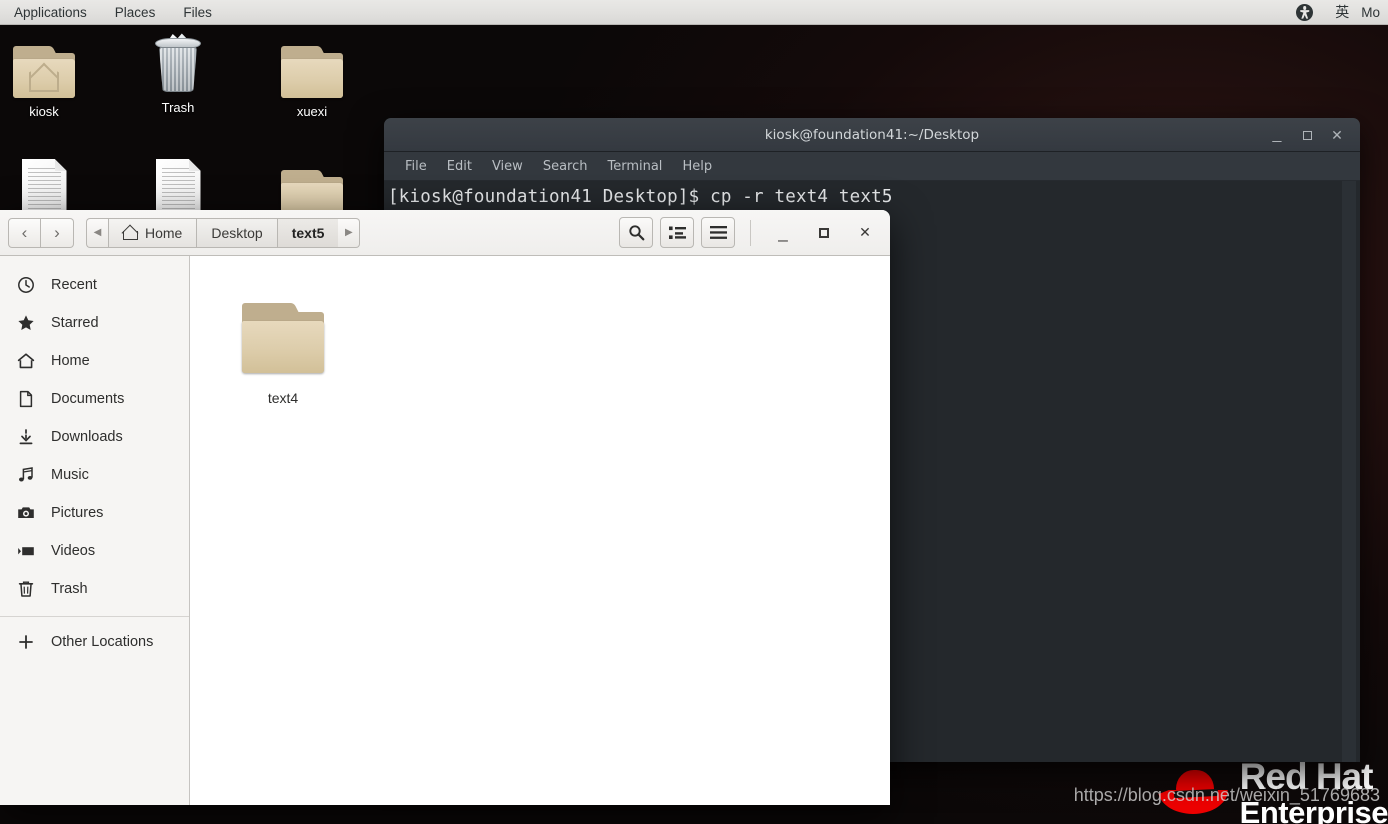 The image size is (1388, 824). What do you see at coordinates (459, 166) in the screenshot?
I see `terminal-menu-edit: Edit` at bounding box center [459, 166].